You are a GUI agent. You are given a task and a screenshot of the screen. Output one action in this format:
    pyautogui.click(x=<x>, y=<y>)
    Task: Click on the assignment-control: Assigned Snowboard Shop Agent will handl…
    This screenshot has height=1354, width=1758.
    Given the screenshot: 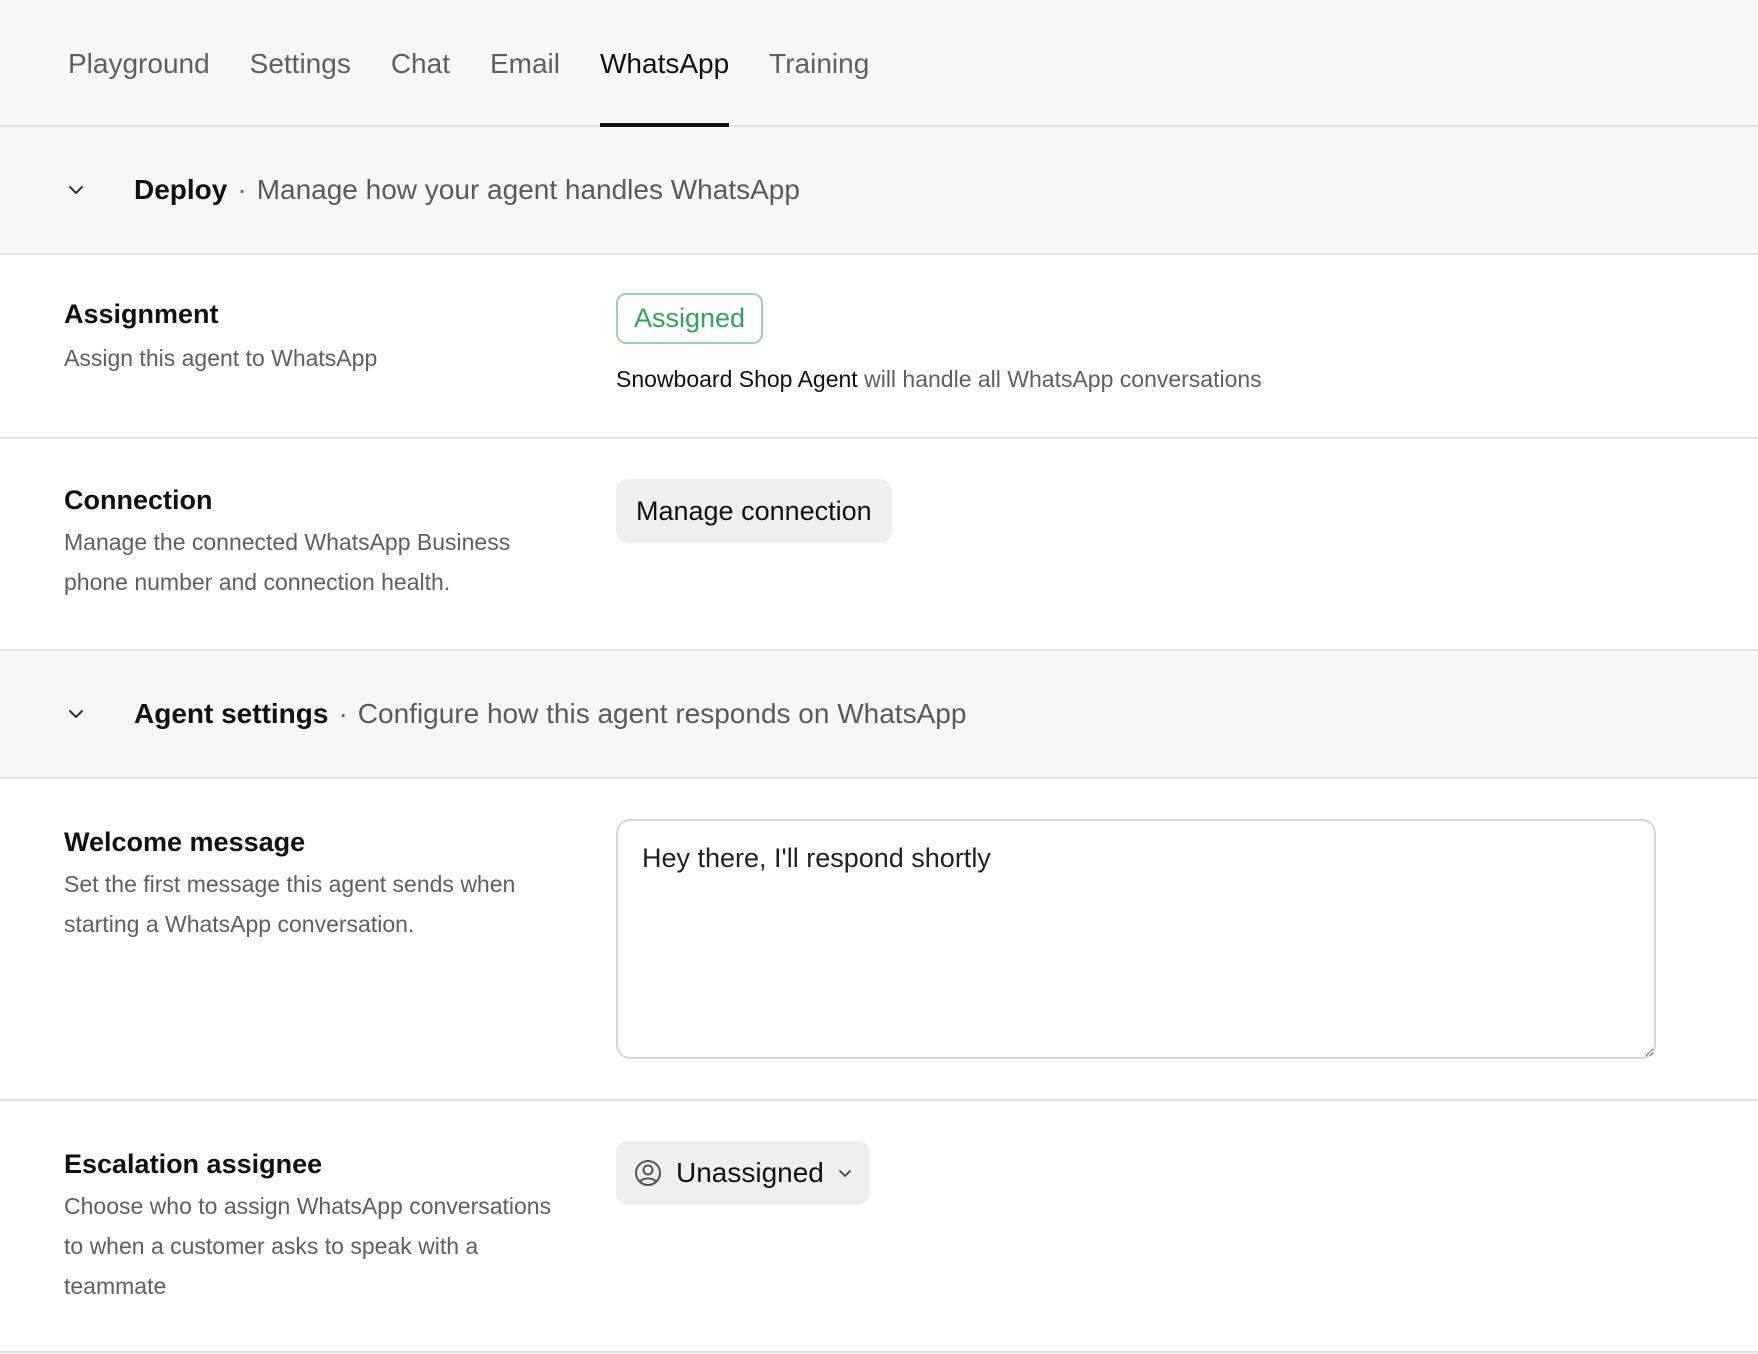 What is the action you would take?
    pyautogui.click(x=1187, y=346)
    